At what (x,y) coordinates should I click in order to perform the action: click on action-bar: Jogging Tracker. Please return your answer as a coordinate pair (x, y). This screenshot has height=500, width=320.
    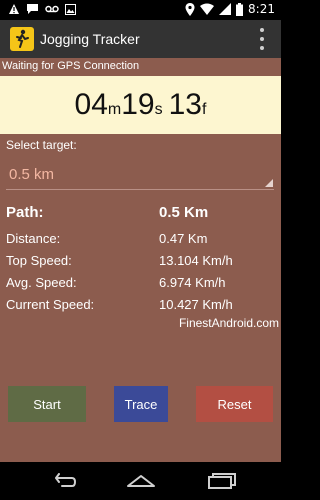
    Looking at the image, I should click on (140, 39).